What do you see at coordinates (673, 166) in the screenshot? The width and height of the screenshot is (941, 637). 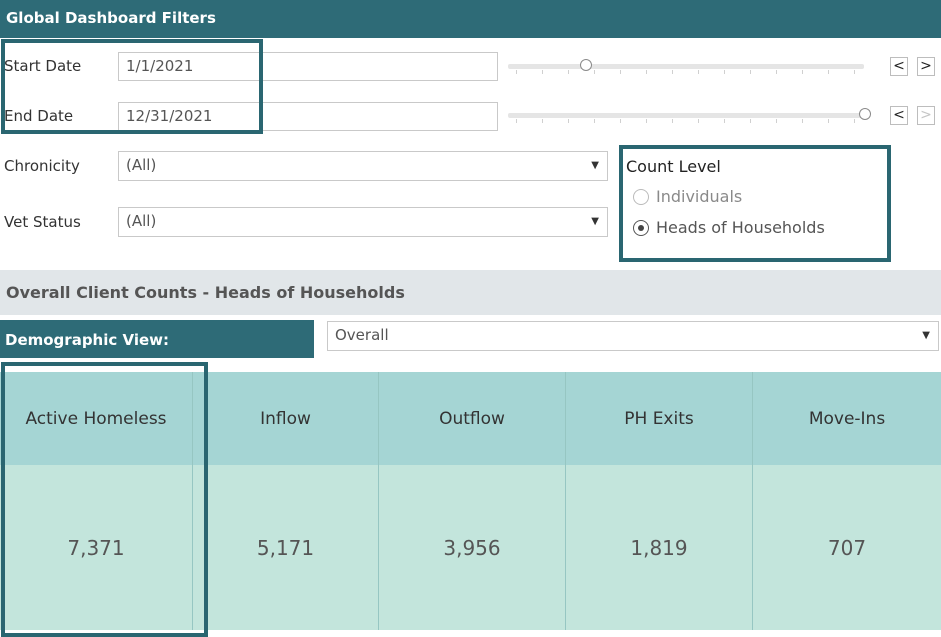 I see `count-level-title: Count Level` at bounding box center [673, 166].